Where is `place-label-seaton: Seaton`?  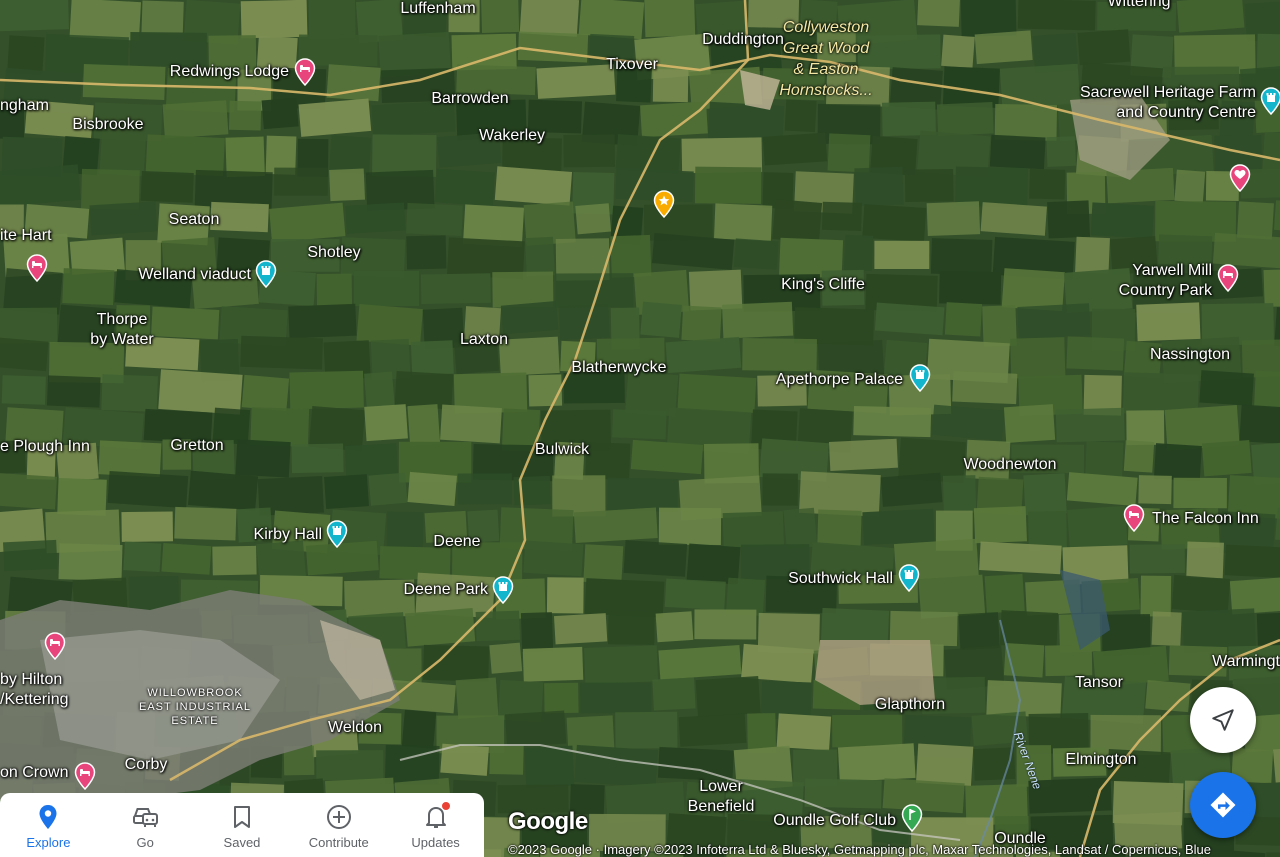 place-label-seaton: Seaton is located at coordinates (194, 219).